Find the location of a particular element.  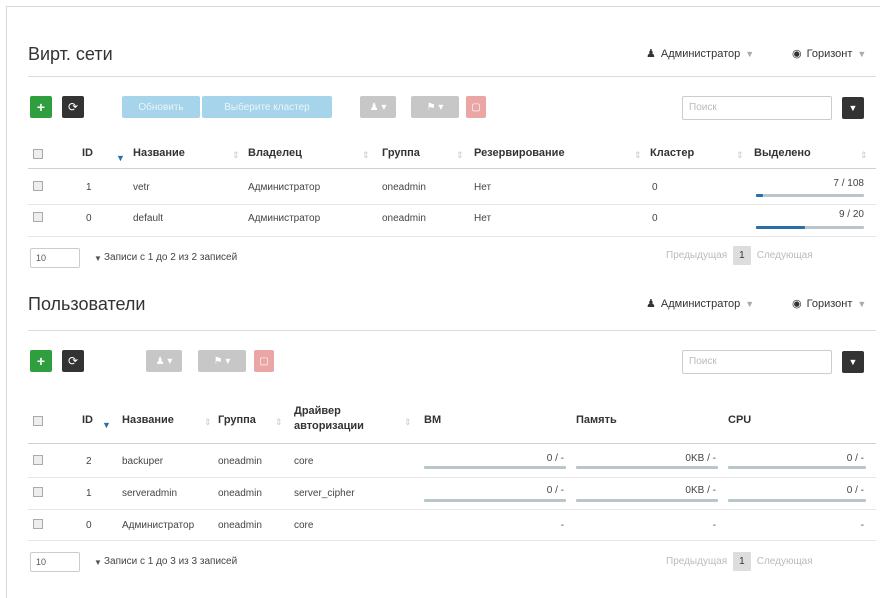

col-auth-line1: Драйвер is located at coordinates (317, 411).